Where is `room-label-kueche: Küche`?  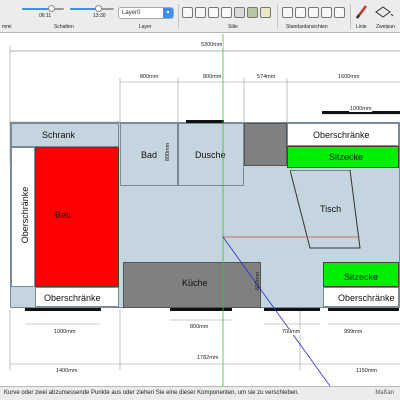 room-label-kueche: Küche is located at coordinates (195, 283).